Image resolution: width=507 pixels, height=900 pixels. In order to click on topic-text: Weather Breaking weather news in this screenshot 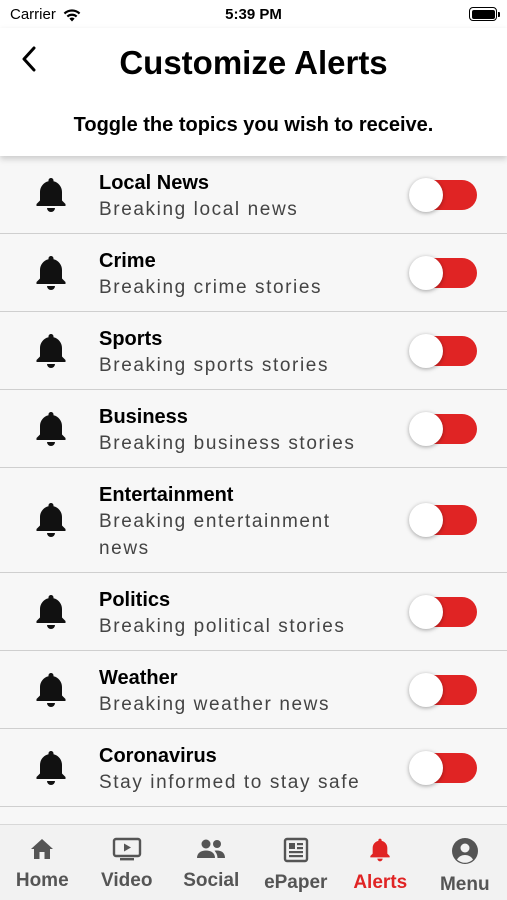, I will do `click(255, 689)`.